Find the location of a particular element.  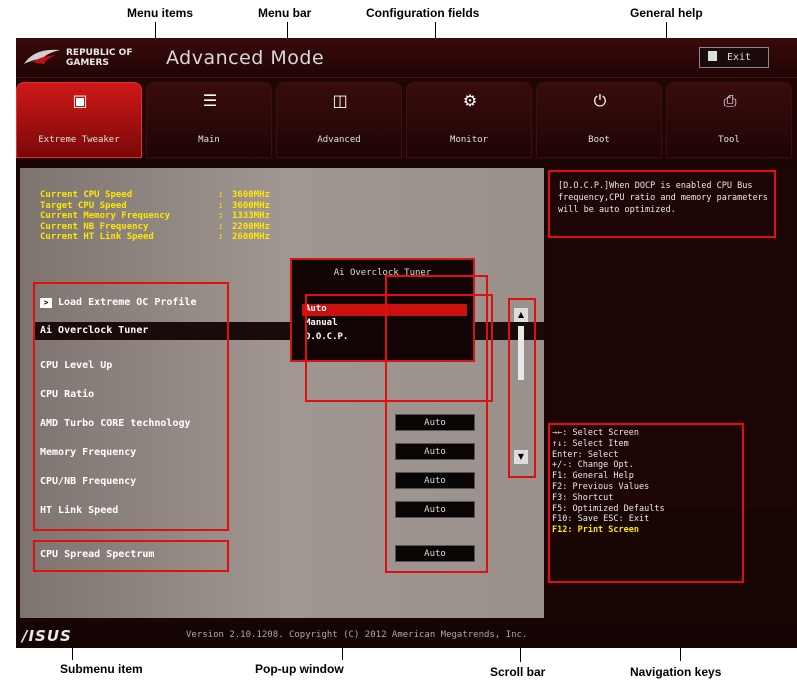

brand-text: REPUBLIC OF GAMERS is located at coordinates (99, 58).